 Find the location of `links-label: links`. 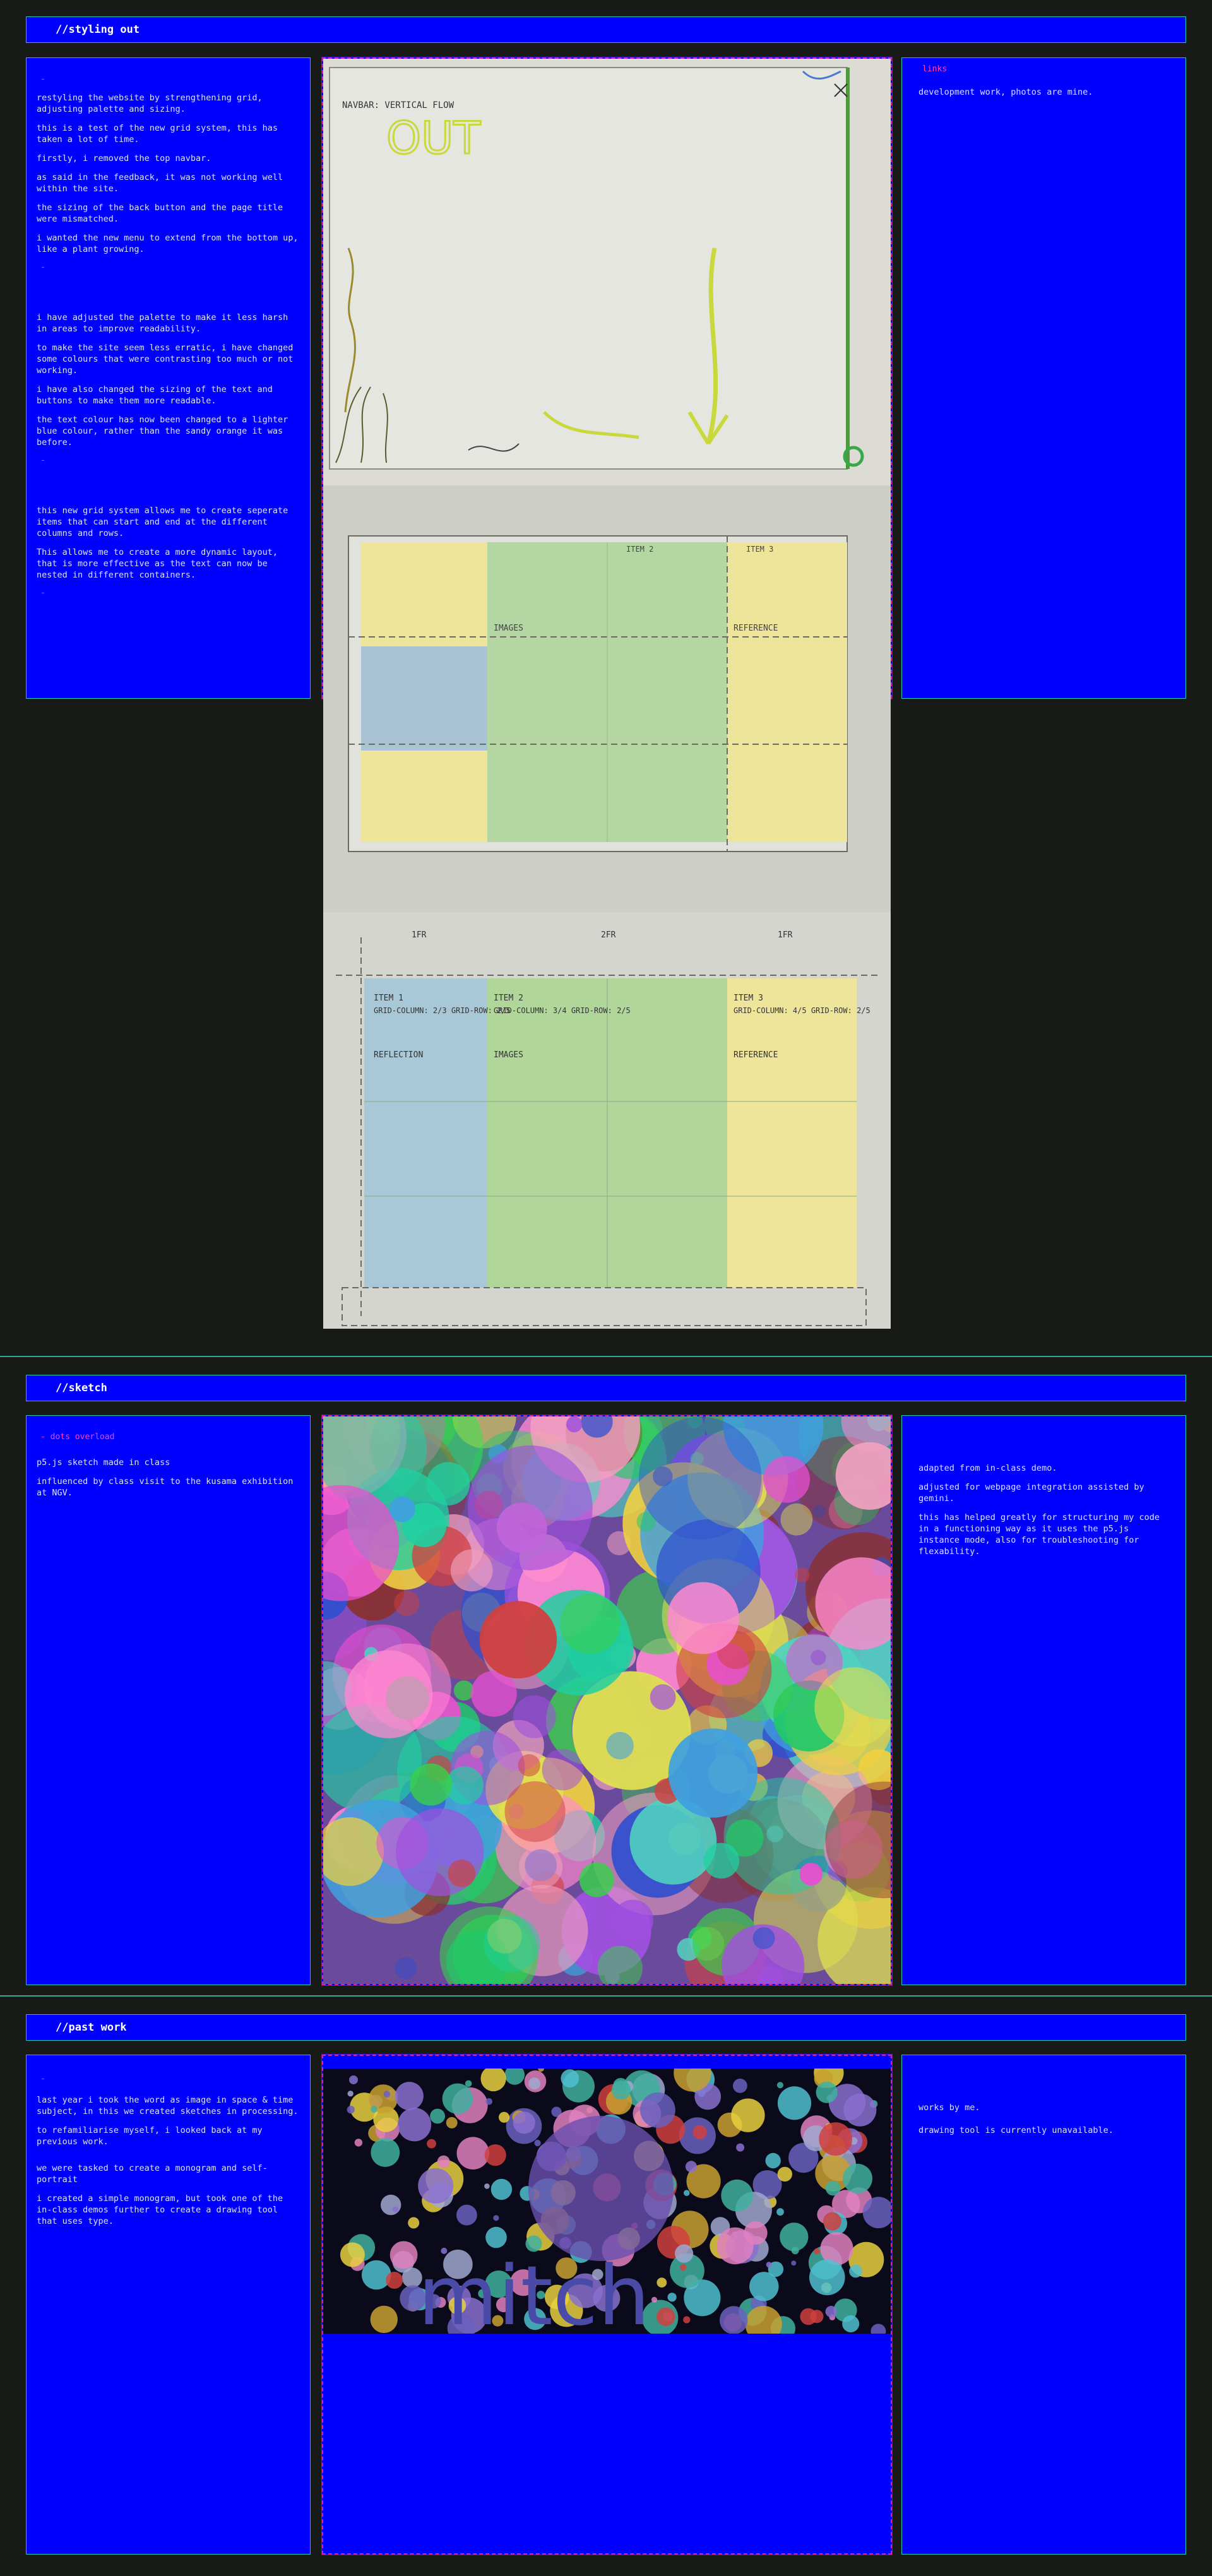

links-label: links is located at coordinates (1045, 69).